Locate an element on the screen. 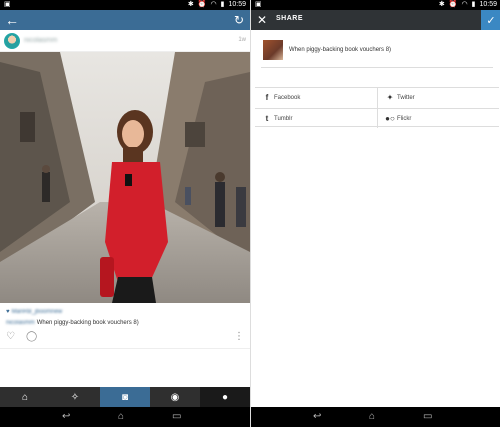 This screenshot has height=427, width=500. share-preview: When piggy-backing book vouchers 8) is located at coordinates (375, 51).